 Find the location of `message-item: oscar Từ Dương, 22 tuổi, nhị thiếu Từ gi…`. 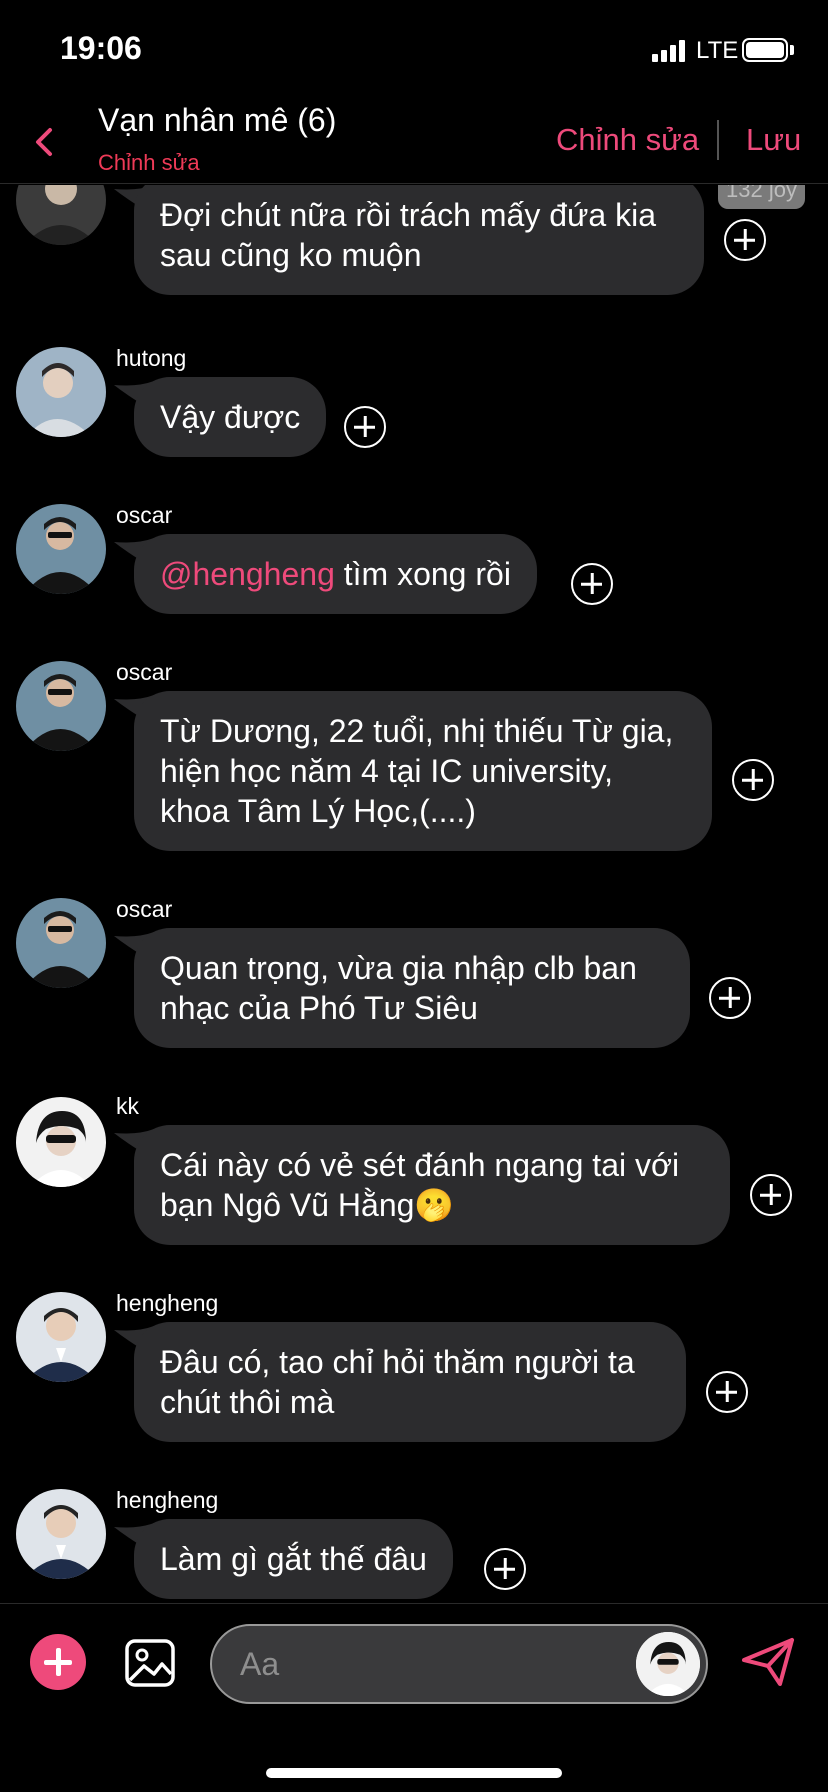

message-item: oscar Từ Dương, 22 tuổi, nhị thiếu Từ gi… is located at coordinates (414, 759).